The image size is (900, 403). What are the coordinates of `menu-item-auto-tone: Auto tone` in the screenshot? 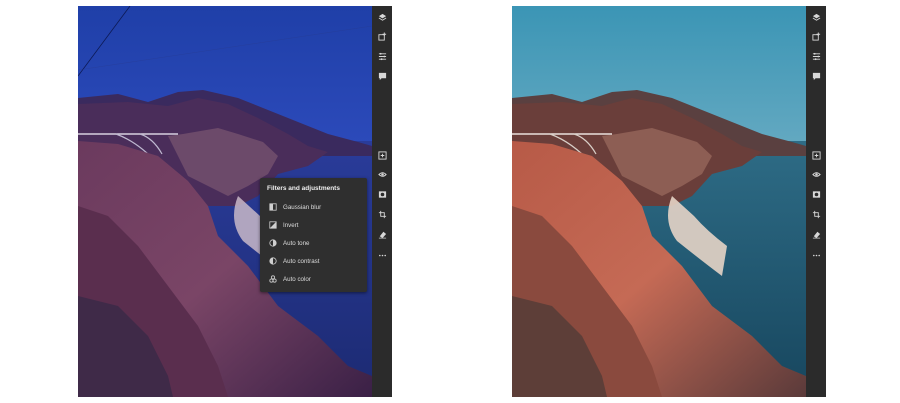 It's located at (313, 243).